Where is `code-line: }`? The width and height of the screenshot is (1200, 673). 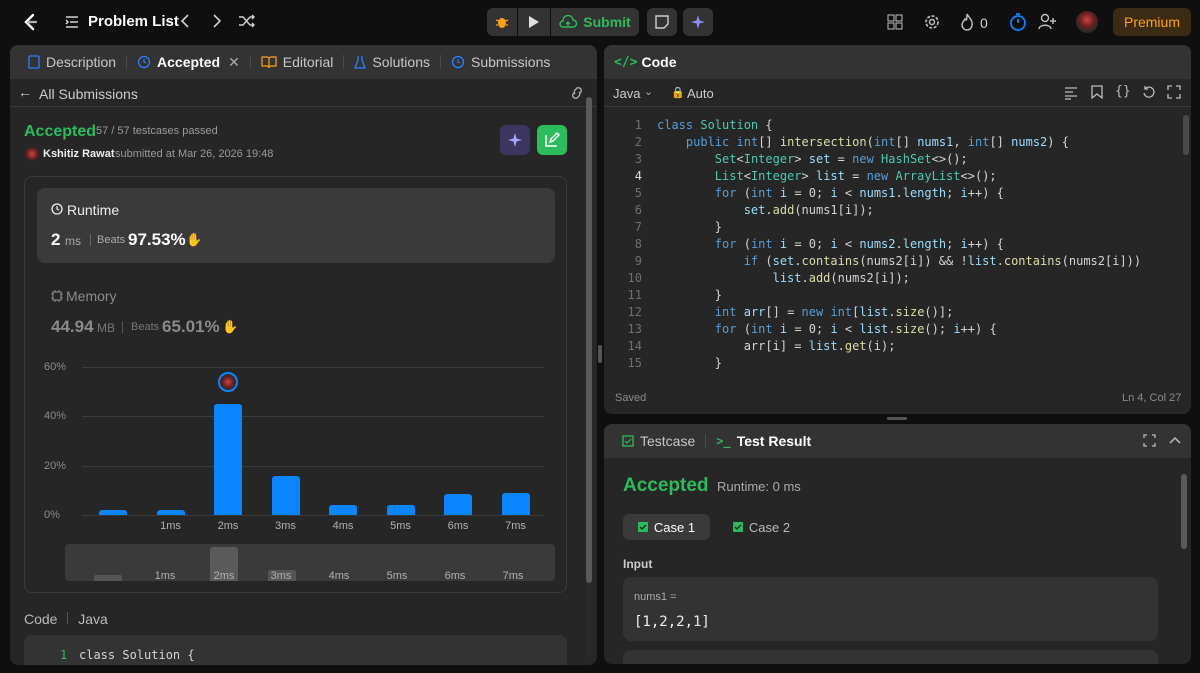 code-line: } is located at coordinates (690, 227).